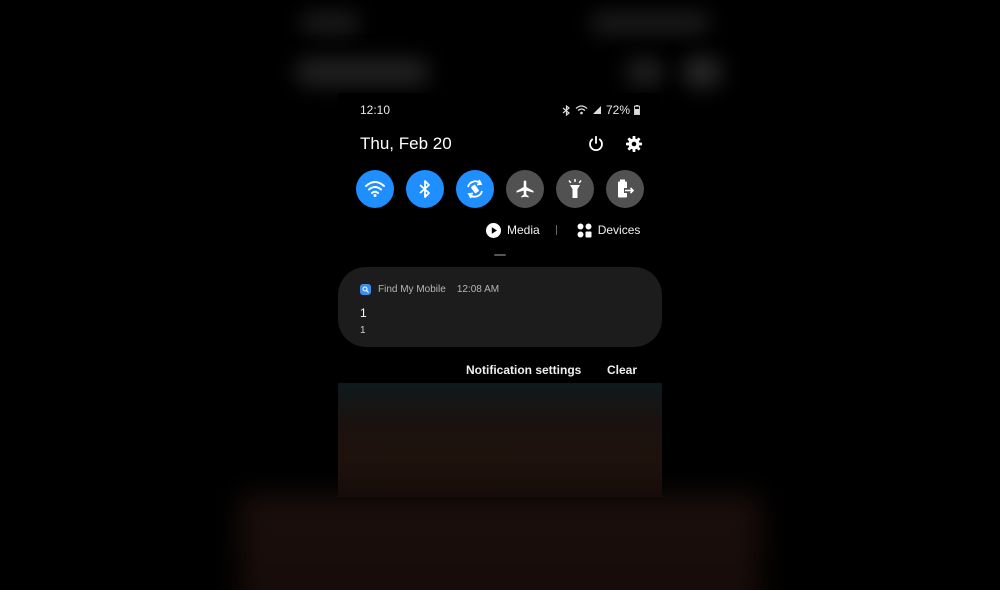 The height and width of the screenshot is (590, 1000). Describe the element at coordinates (637, 110) in the screenshot. I see `battery-icon` at that location.